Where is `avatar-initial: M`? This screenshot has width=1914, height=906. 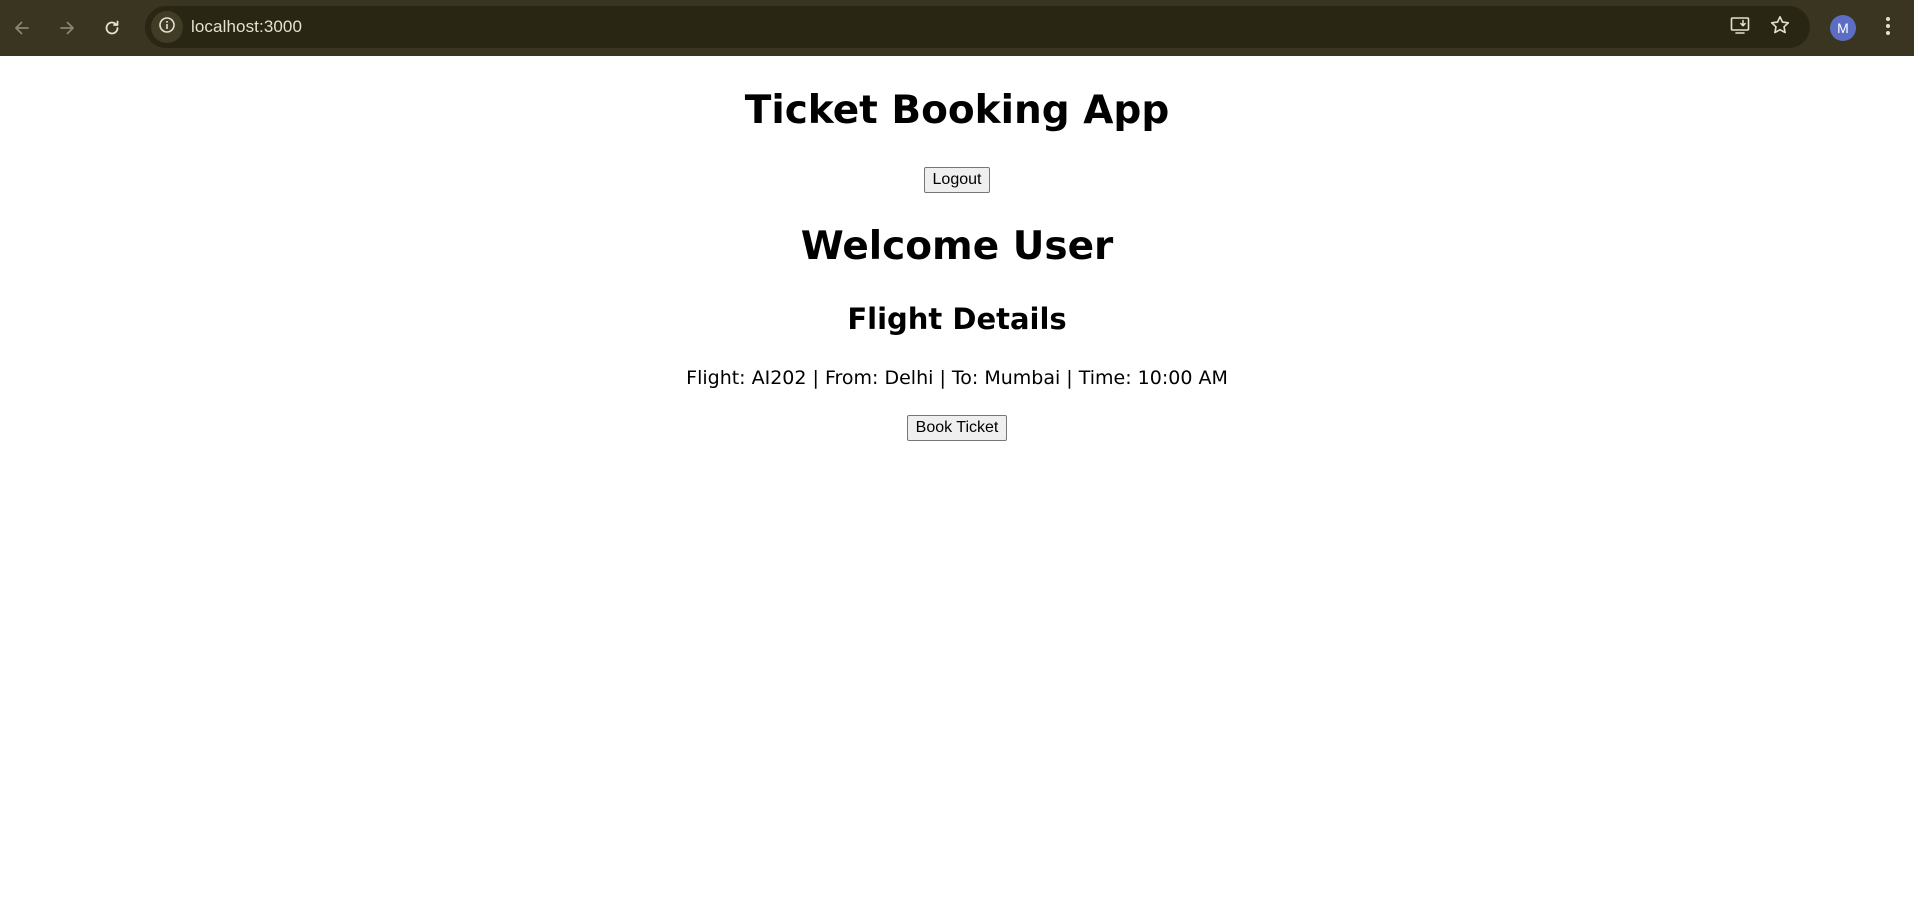
avatar-initial: M is located at coordinates (1843, 28).